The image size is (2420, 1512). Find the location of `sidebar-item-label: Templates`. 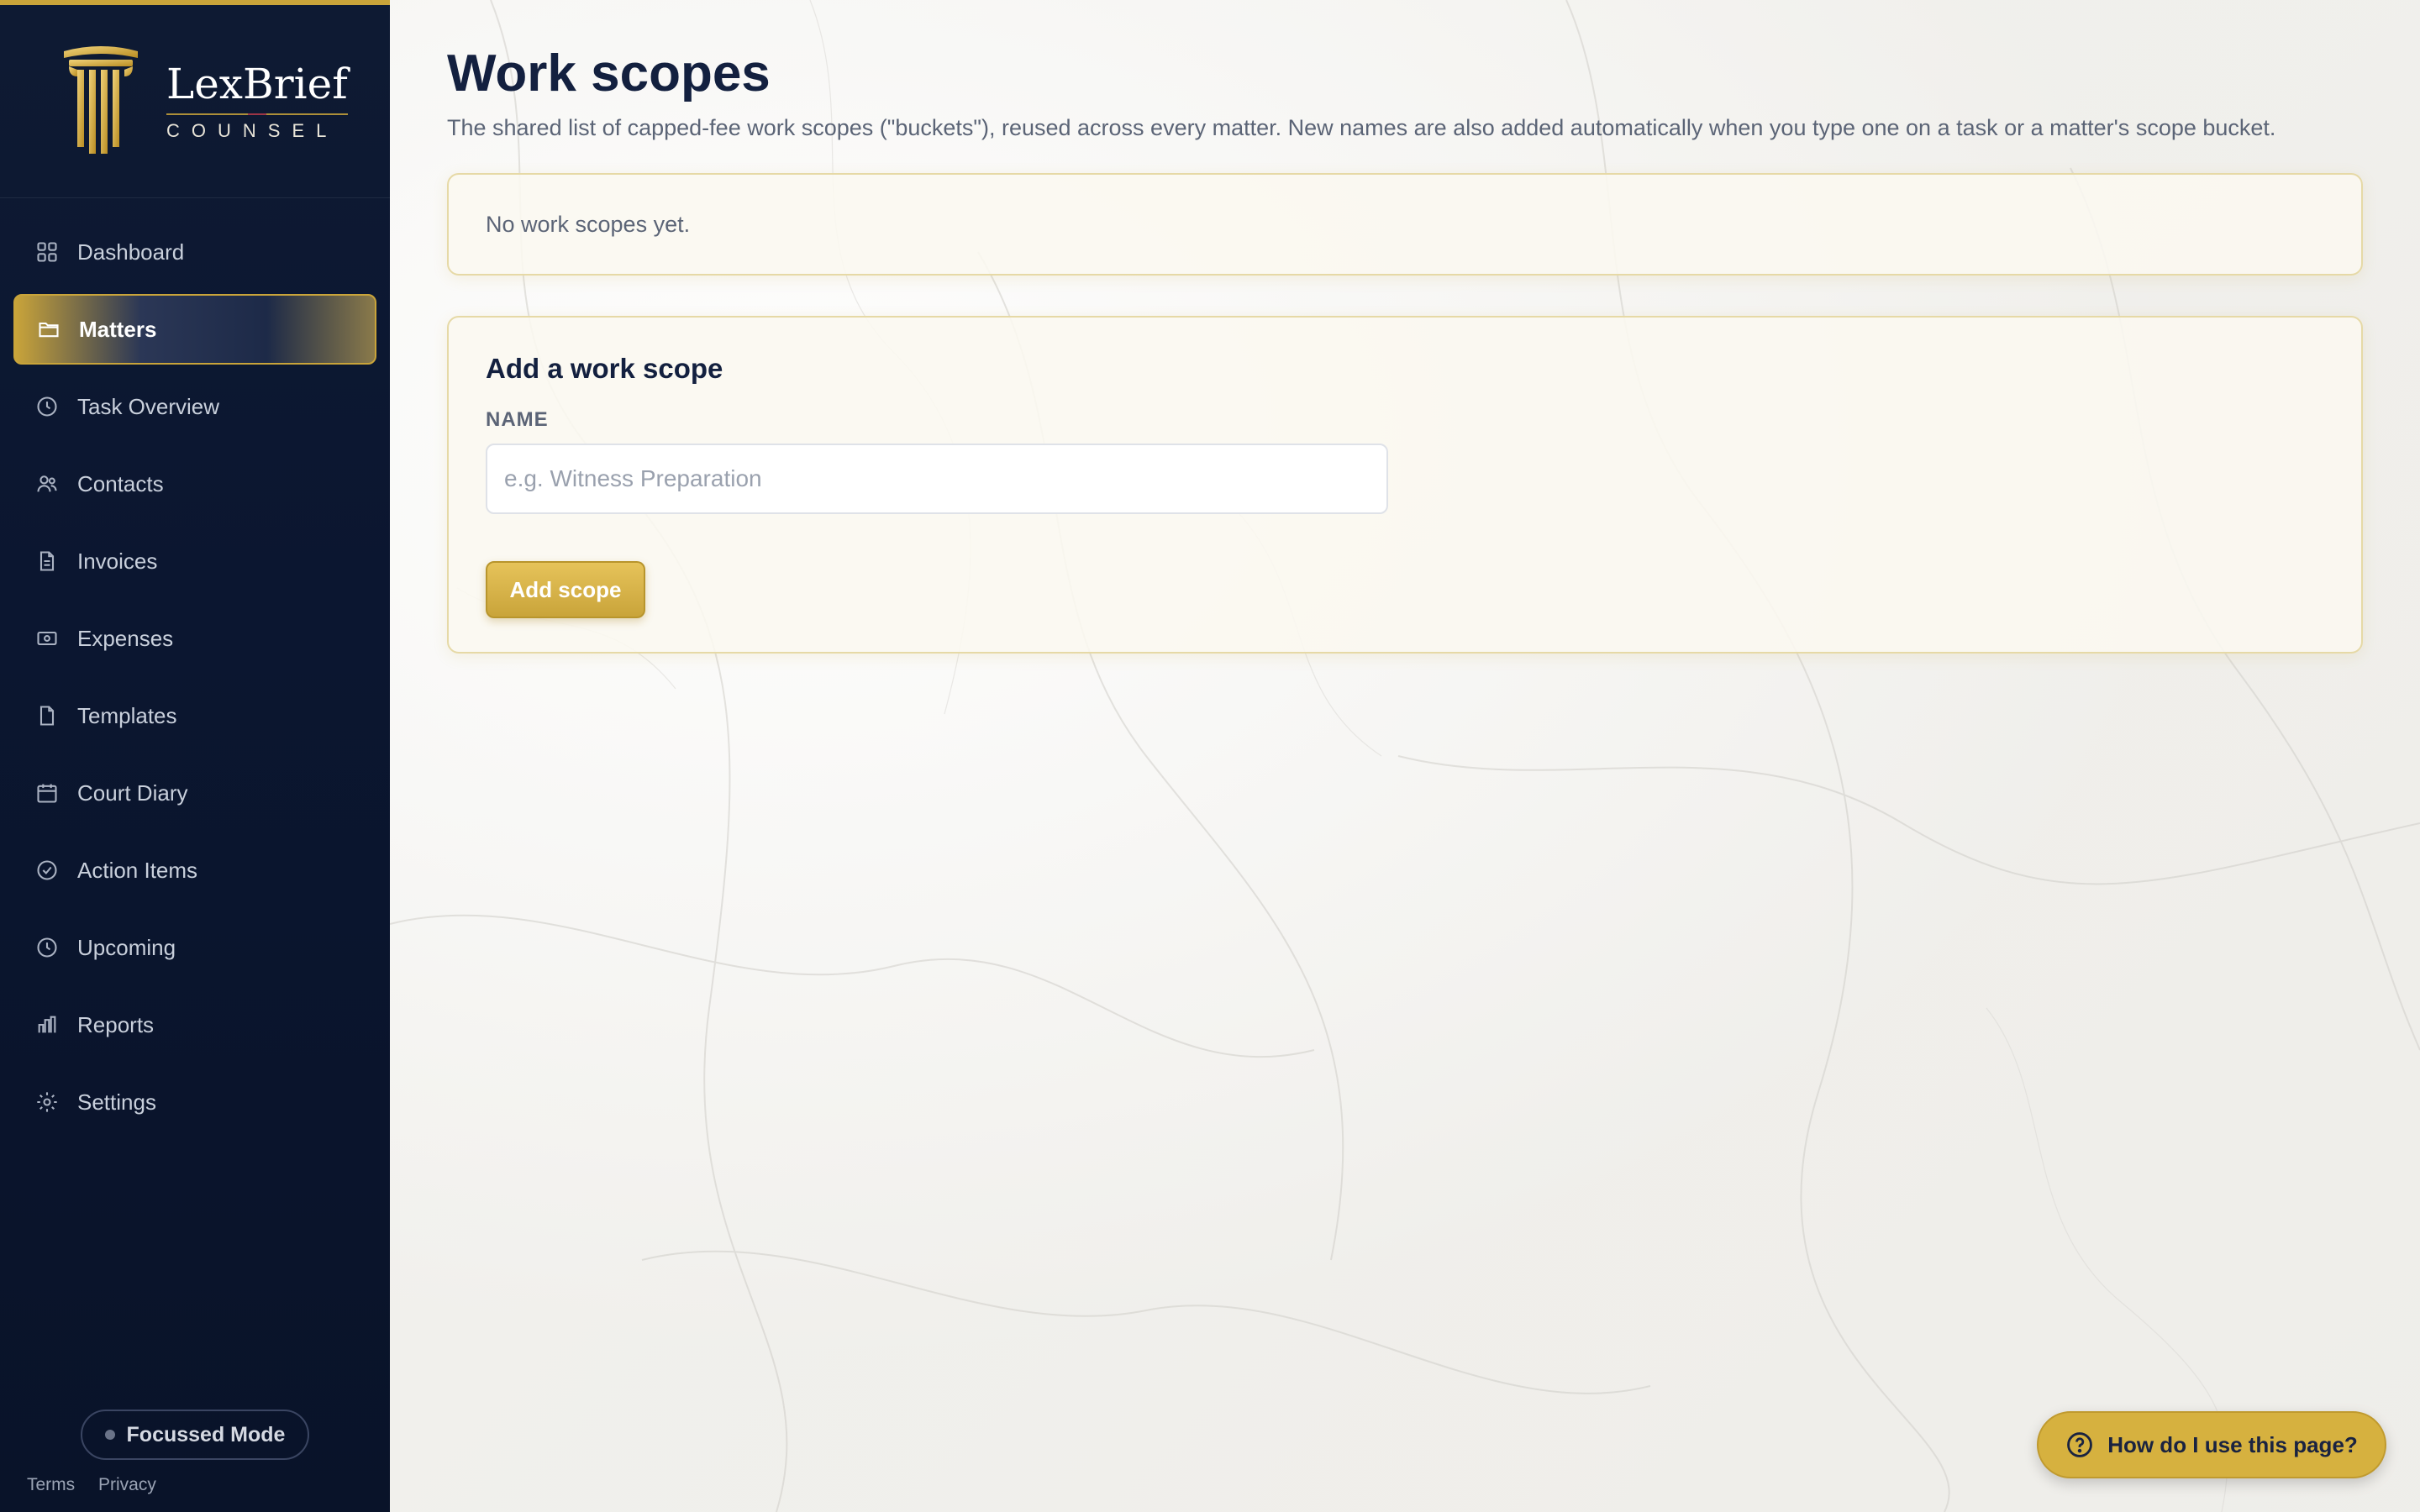

sidebar-item-label: Templates is located at coordinates (127, 715).